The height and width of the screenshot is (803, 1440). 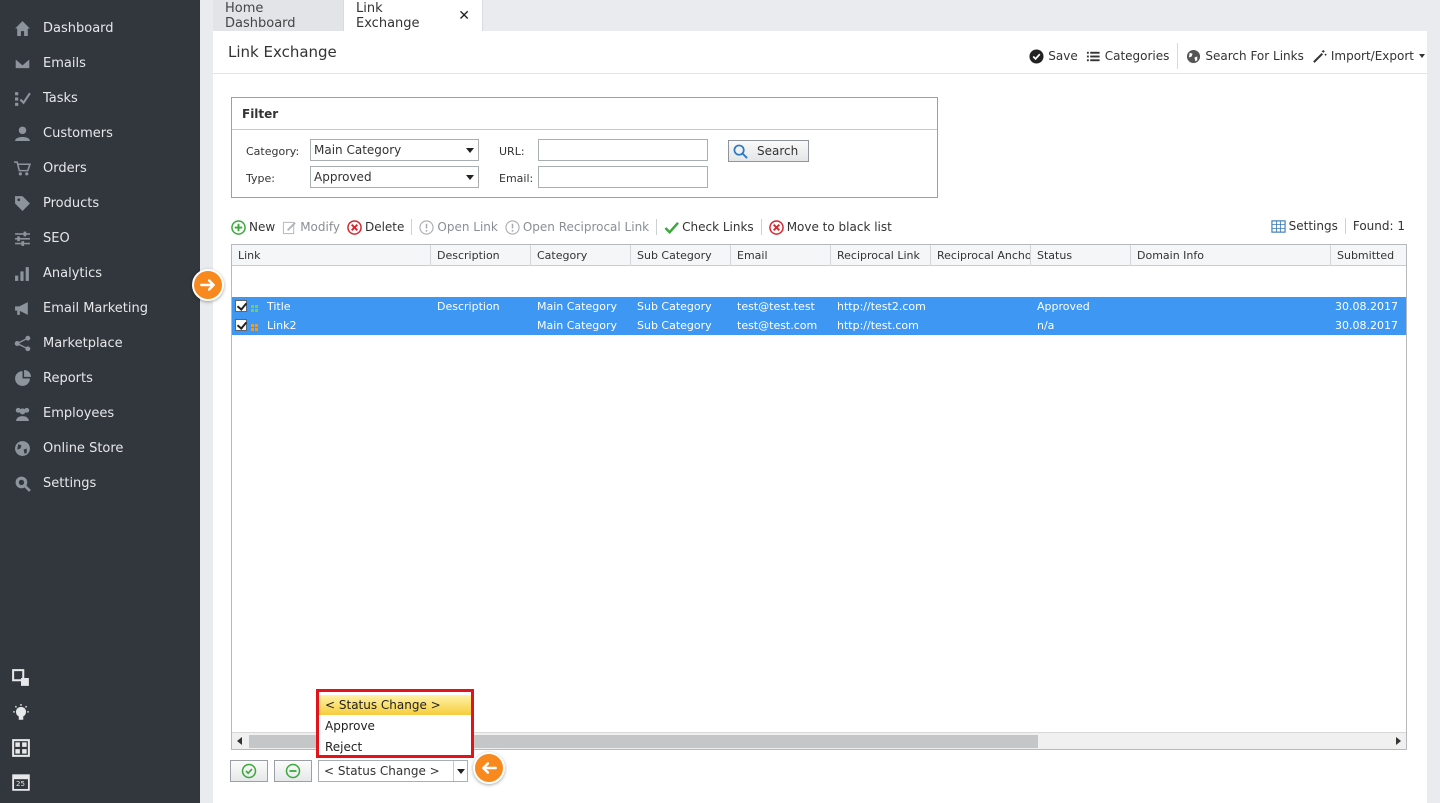 What do you see at coordinates (1422, 56) in the screenshot?
I see `caret-down-icon` at bounding box center [1422, 56].